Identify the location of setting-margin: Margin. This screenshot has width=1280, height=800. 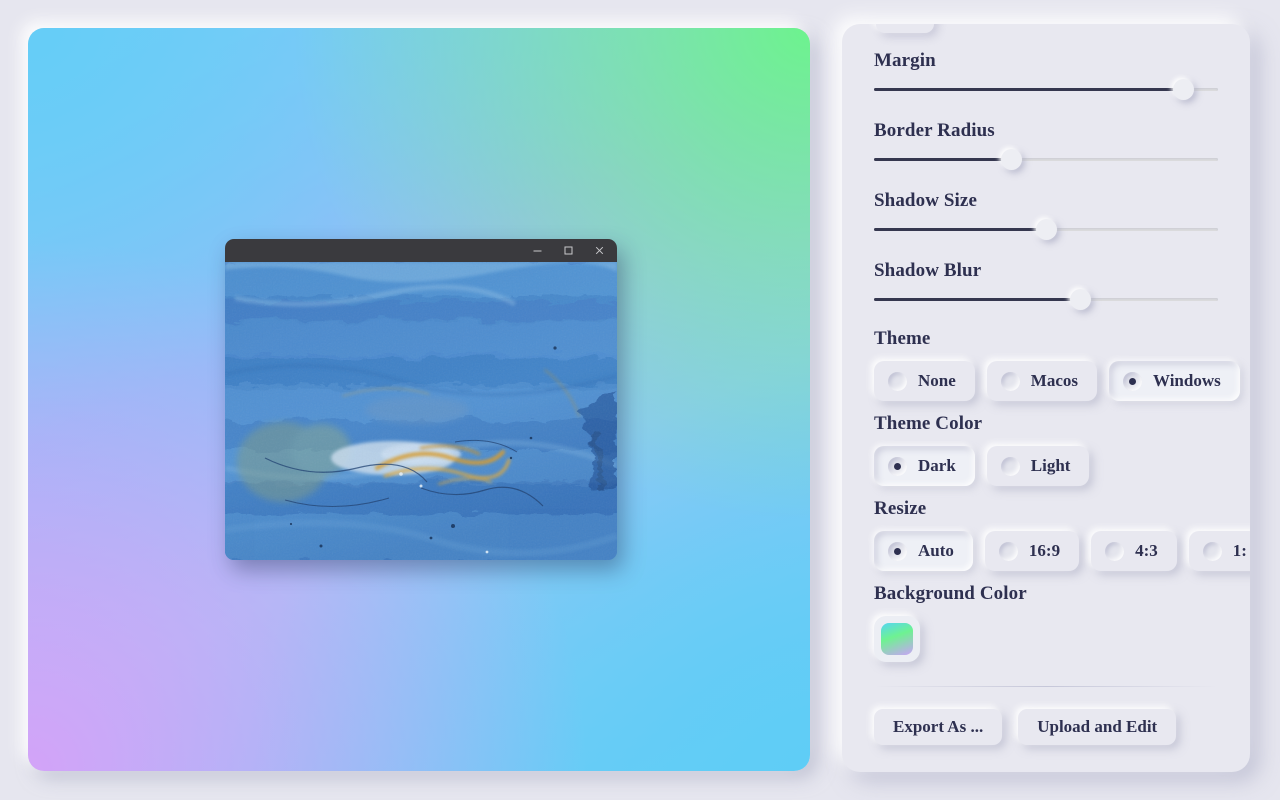
(1046, 78).